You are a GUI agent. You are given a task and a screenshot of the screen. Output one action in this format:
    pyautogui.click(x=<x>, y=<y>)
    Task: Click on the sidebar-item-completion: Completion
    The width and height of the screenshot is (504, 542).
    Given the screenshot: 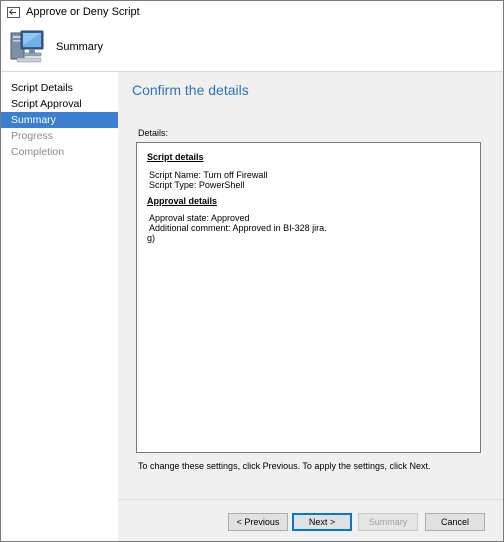 What is the action you would take?
    pyautogui.click(x=38, y=152)
    